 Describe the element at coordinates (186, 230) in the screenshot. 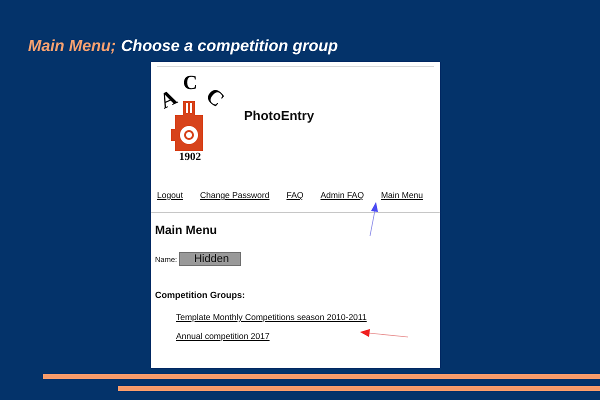

I see `page-heading: Main Menu` at that location.